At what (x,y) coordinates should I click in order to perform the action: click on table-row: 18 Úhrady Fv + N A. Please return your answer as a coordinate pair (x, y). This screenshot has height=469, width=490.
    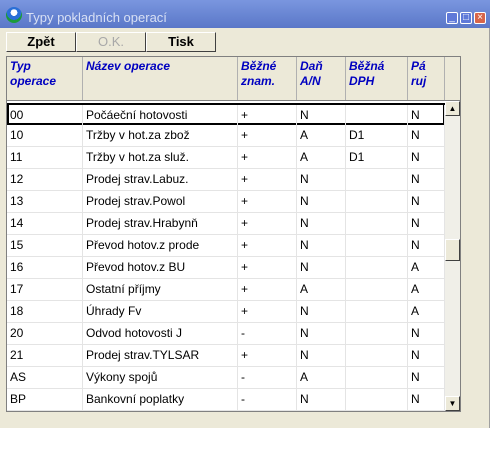
    Looking at the image, I should click on (226, 312).